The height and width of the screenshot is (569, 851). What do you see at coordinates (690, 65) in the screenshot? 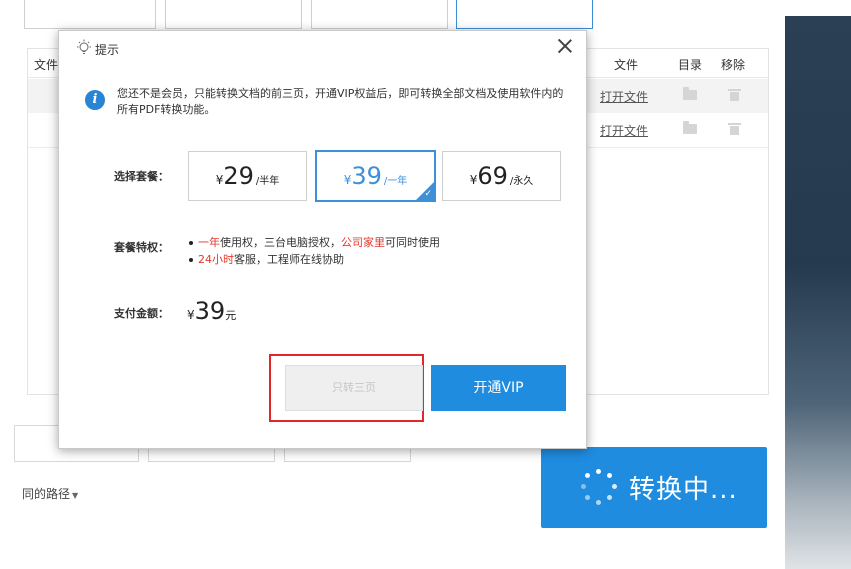
I see `column-header-directory: 目录` at bounding box center [690, 65].